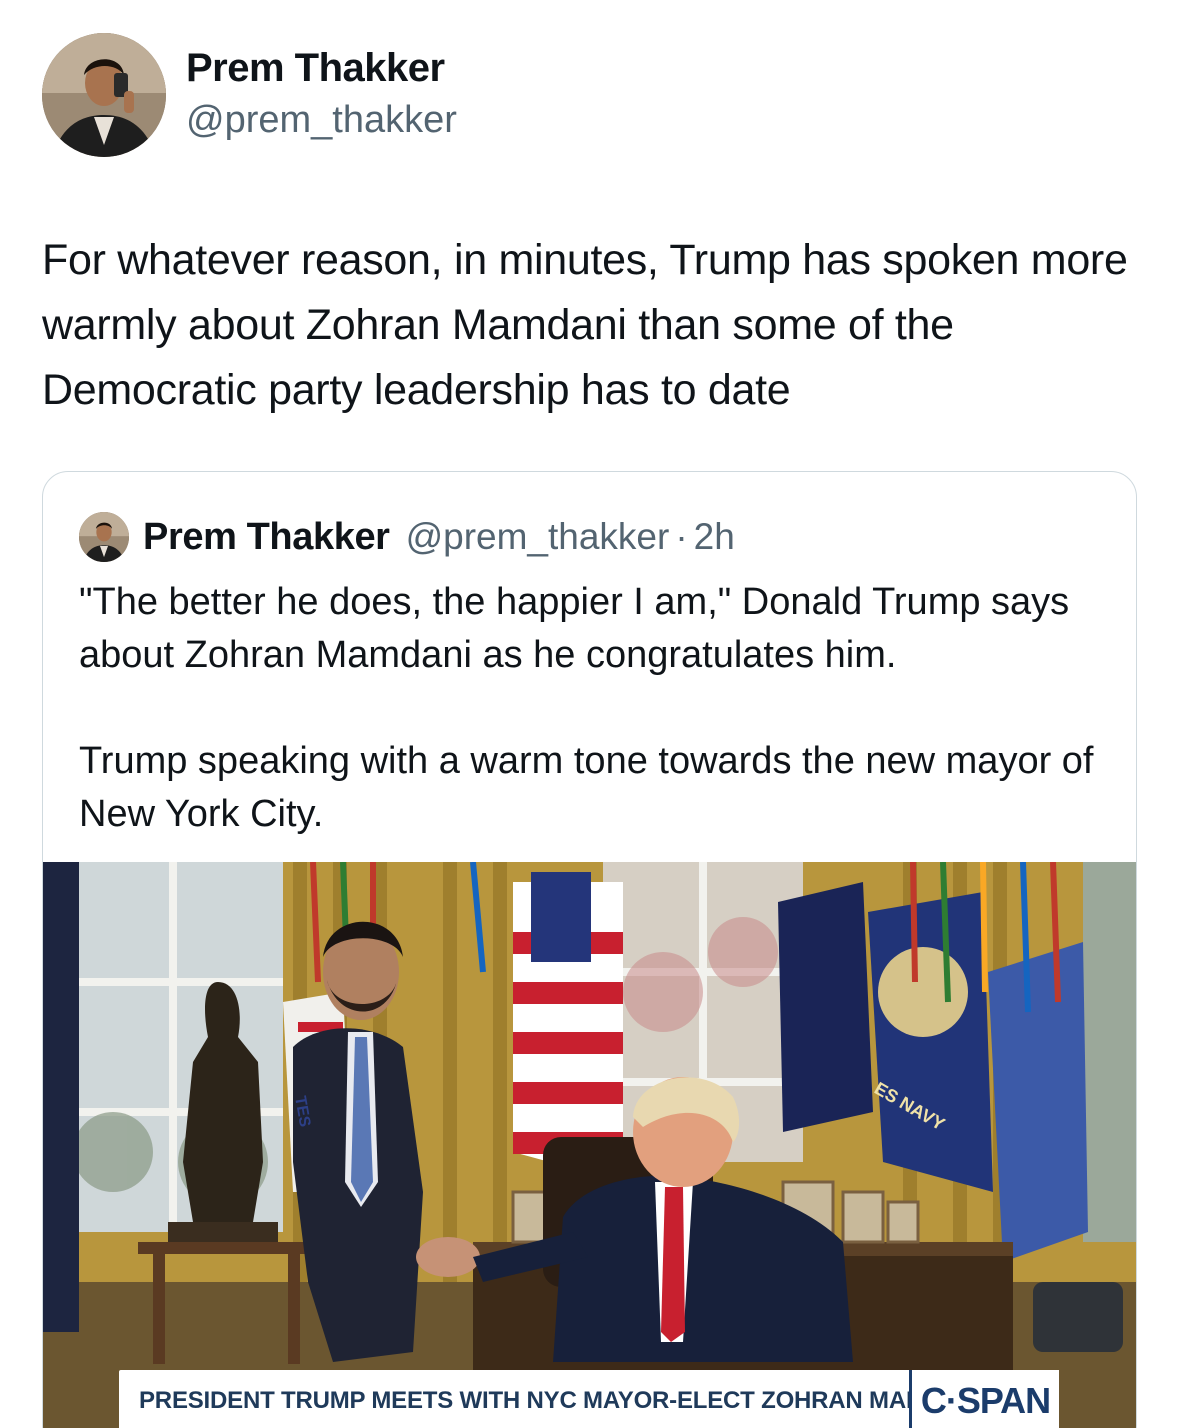 This screenshot has height=1428, width=1179. I want to click on quoted-author-display-name: Prem Thakker, so click(266, 537).